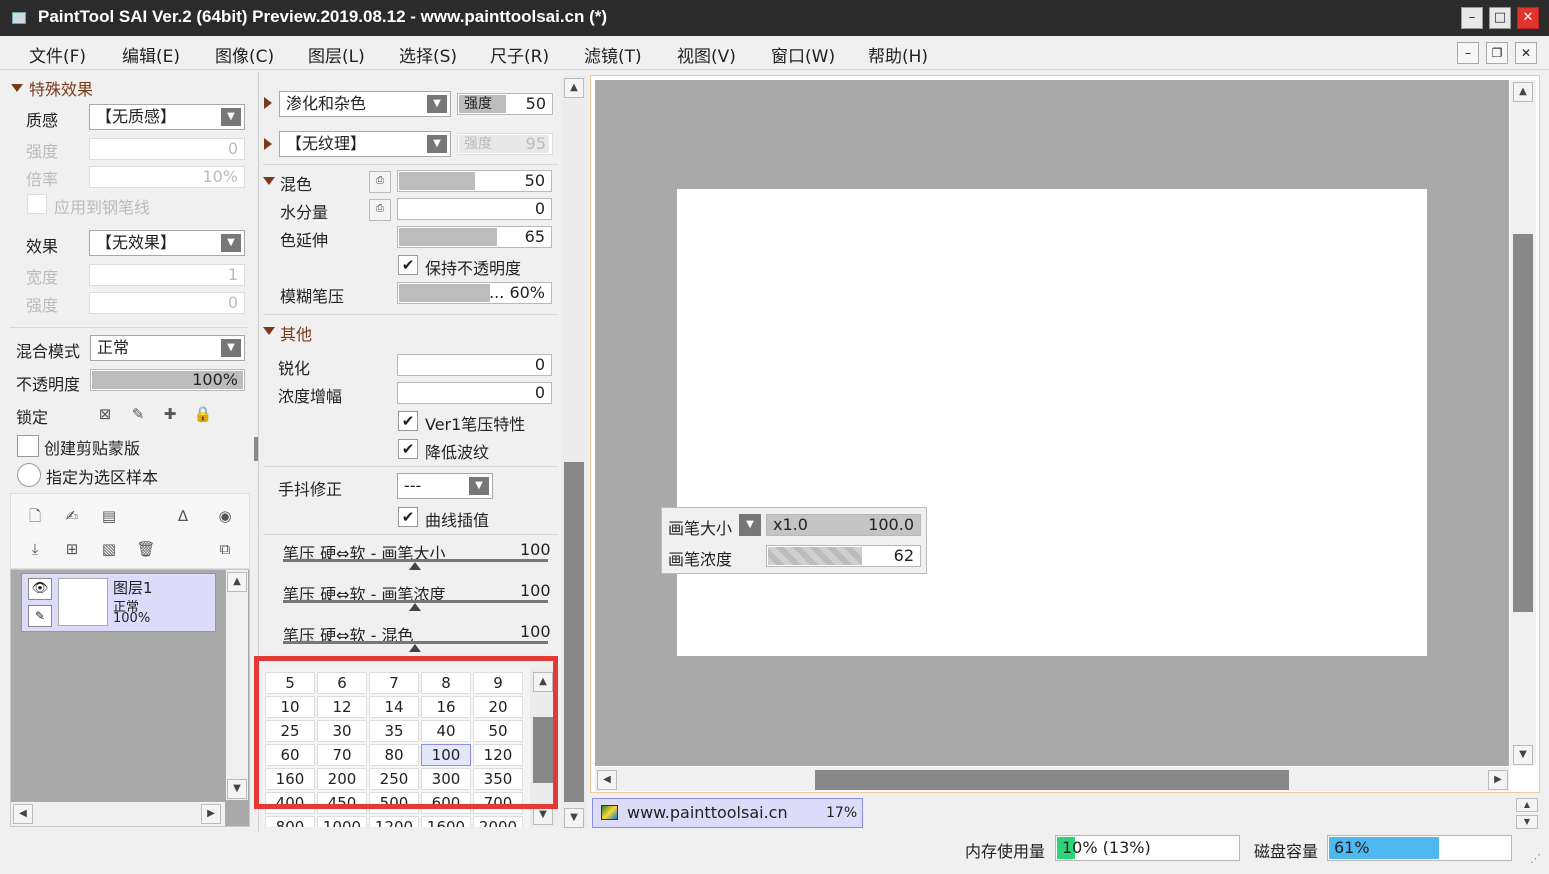 The width and height of the screenshot is (1549, 874). I want to click on lock-draw-icon: ✎, so click(138, 414).